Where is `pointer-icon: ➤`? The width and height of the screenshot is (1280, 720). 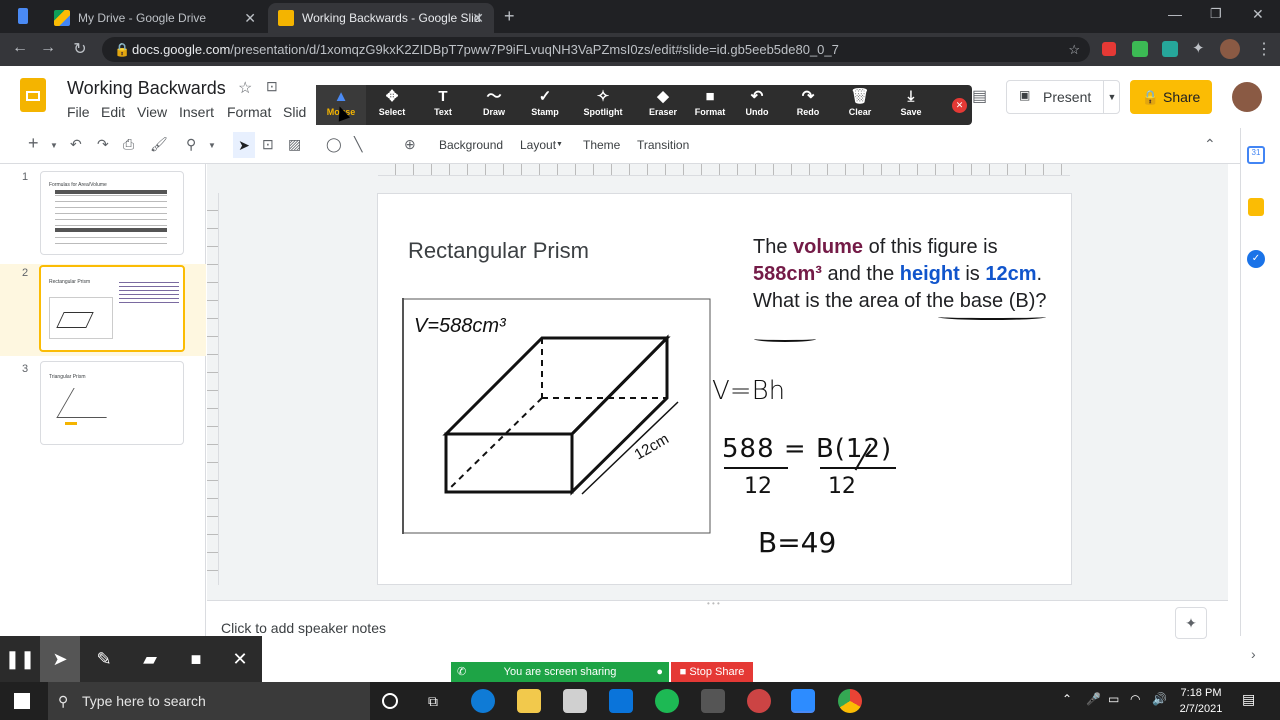
pointer-icon: ➤ is located at coordinates (60, 659).